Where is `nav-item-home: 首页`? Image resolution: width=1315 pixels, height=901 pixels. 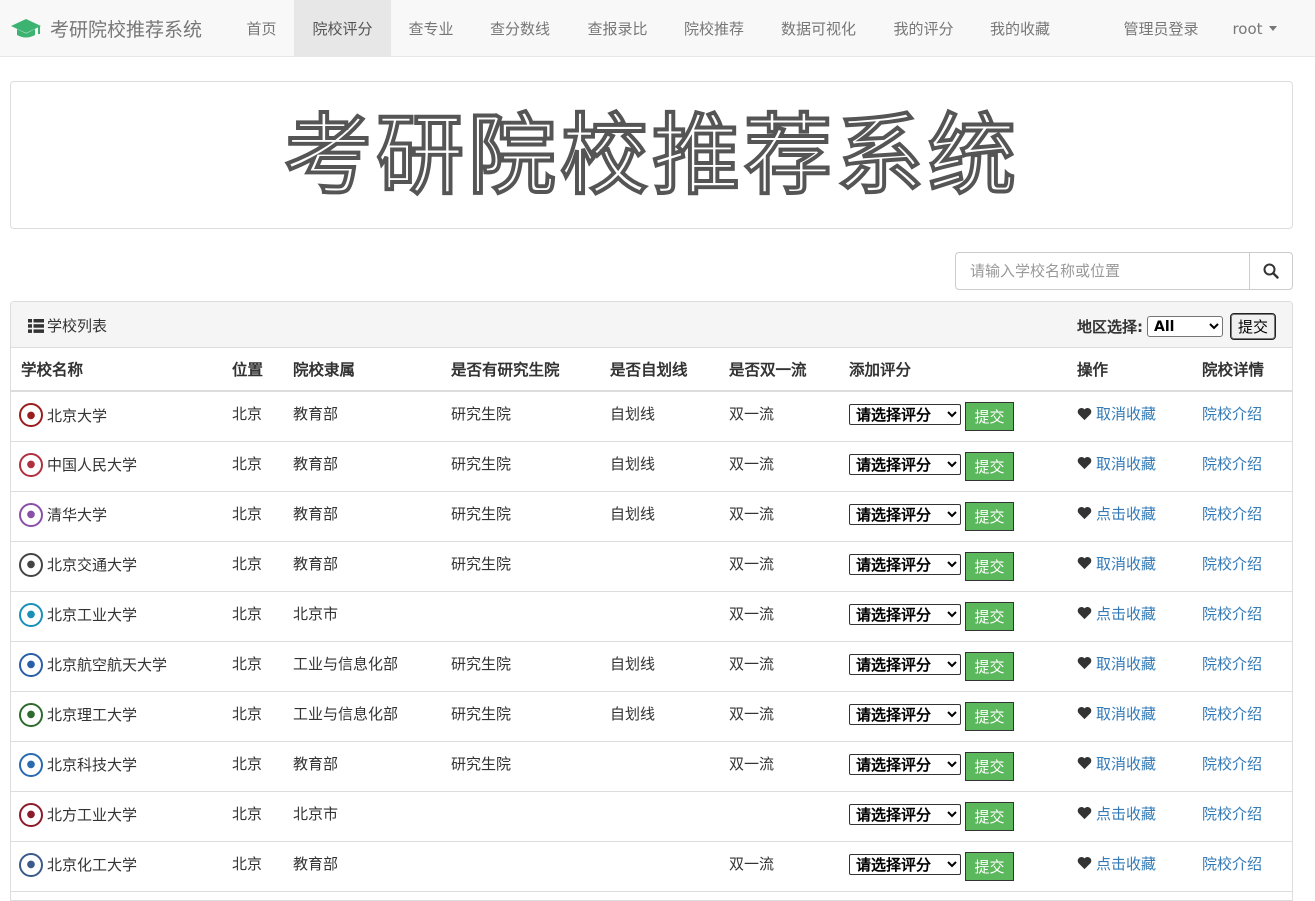 nav-item-home: 首页 is located at coordinates (261, 28).